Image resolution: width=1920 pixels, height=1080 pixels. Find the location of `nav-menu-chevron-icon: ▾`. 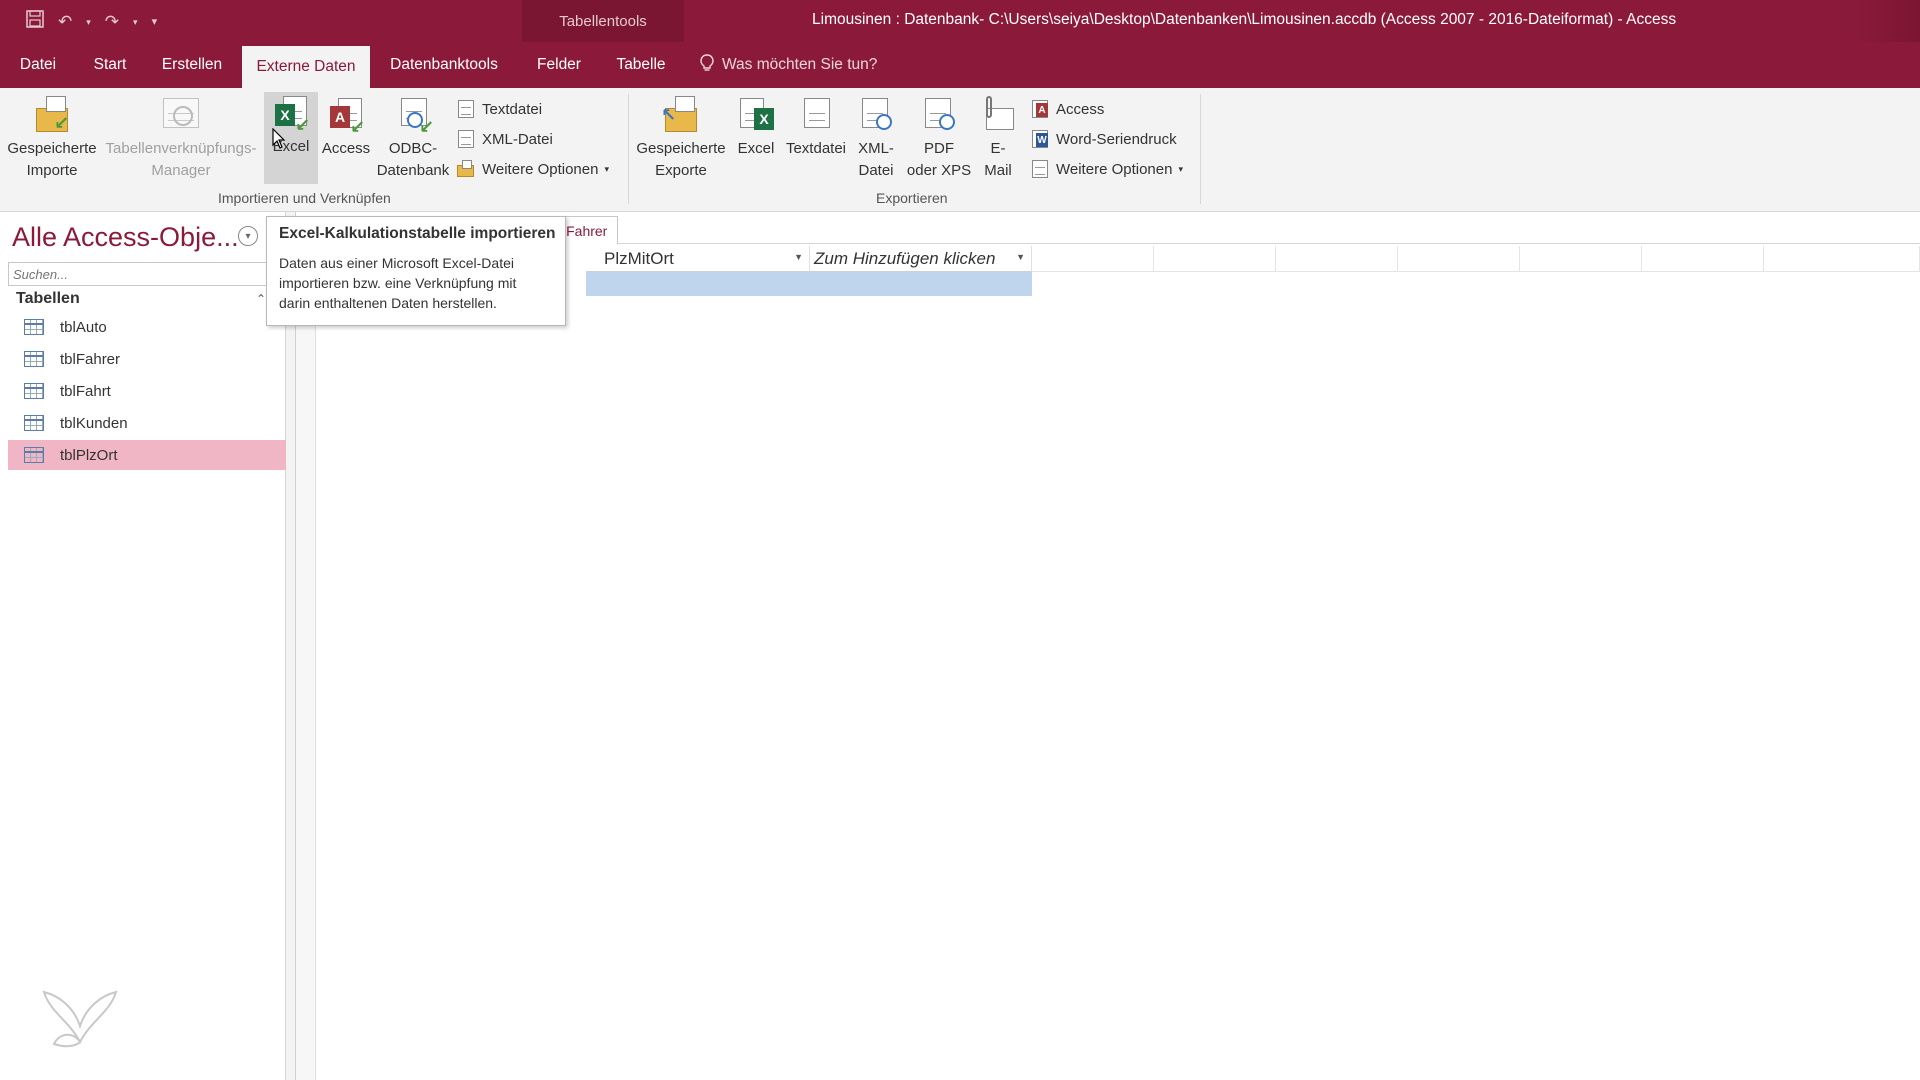

nav-menu-chevron-icon: ▾ is located at coordinates (248, 236).